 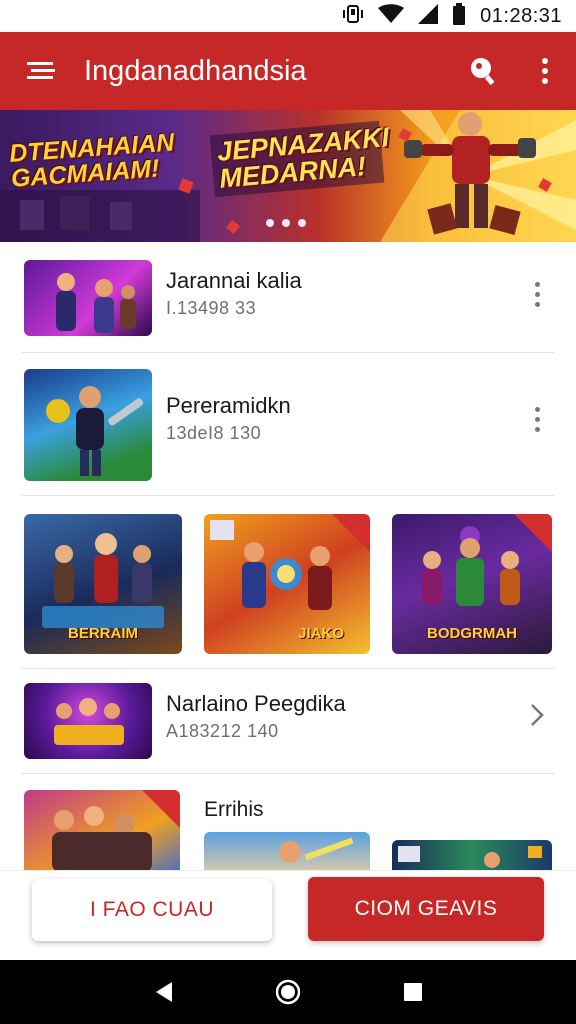 I want to click on recents-icon, so click(x=413, y=992).